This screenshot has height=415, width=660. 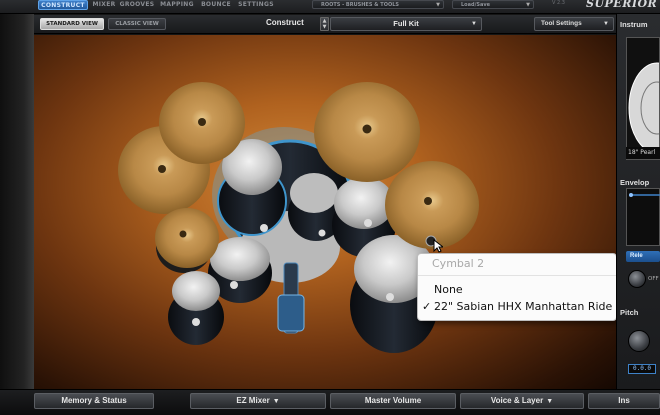 I want to click on load-save-dropdown: Load/Save ▼, so click(x=493, y=4).